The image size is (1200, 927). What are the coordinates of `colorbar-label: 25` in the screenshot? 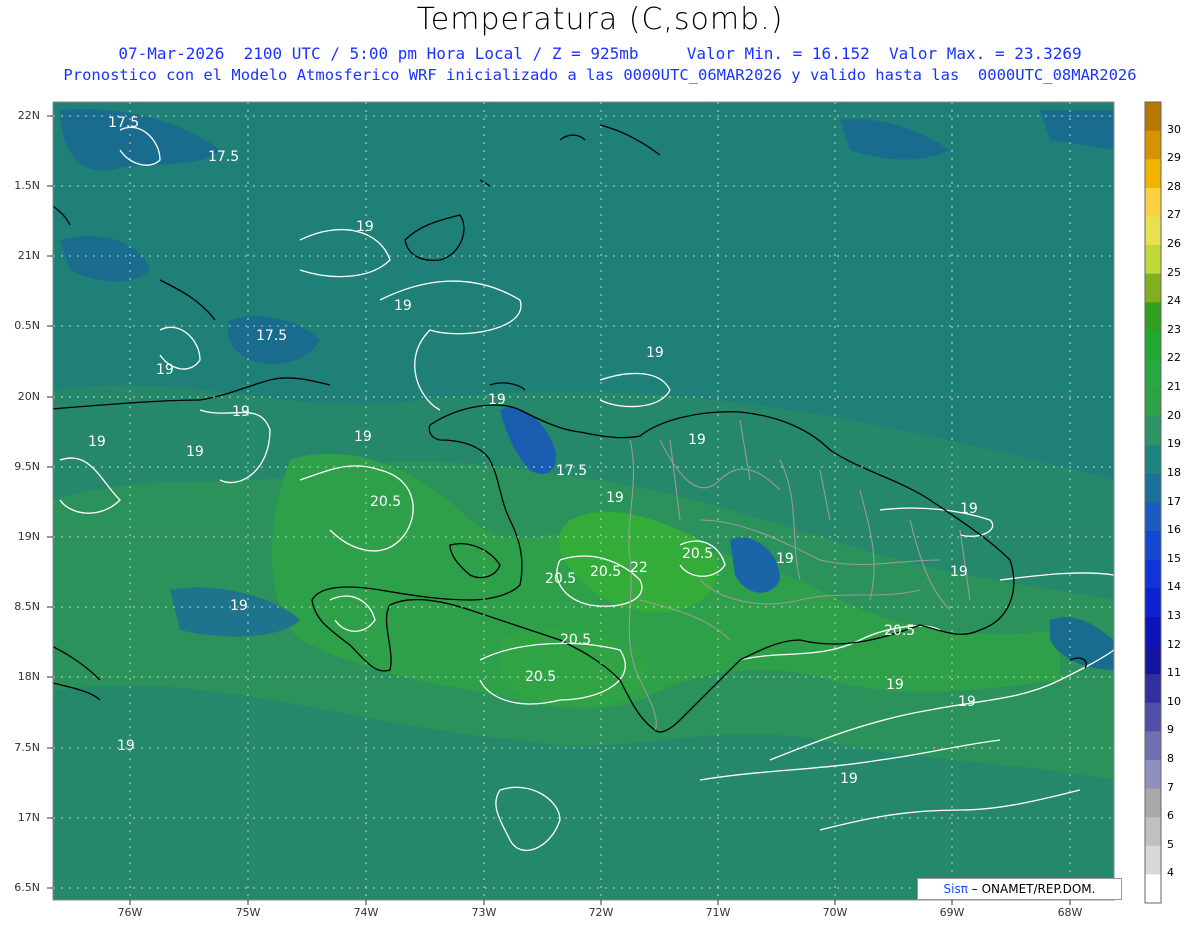 It's located at (1174, 272).